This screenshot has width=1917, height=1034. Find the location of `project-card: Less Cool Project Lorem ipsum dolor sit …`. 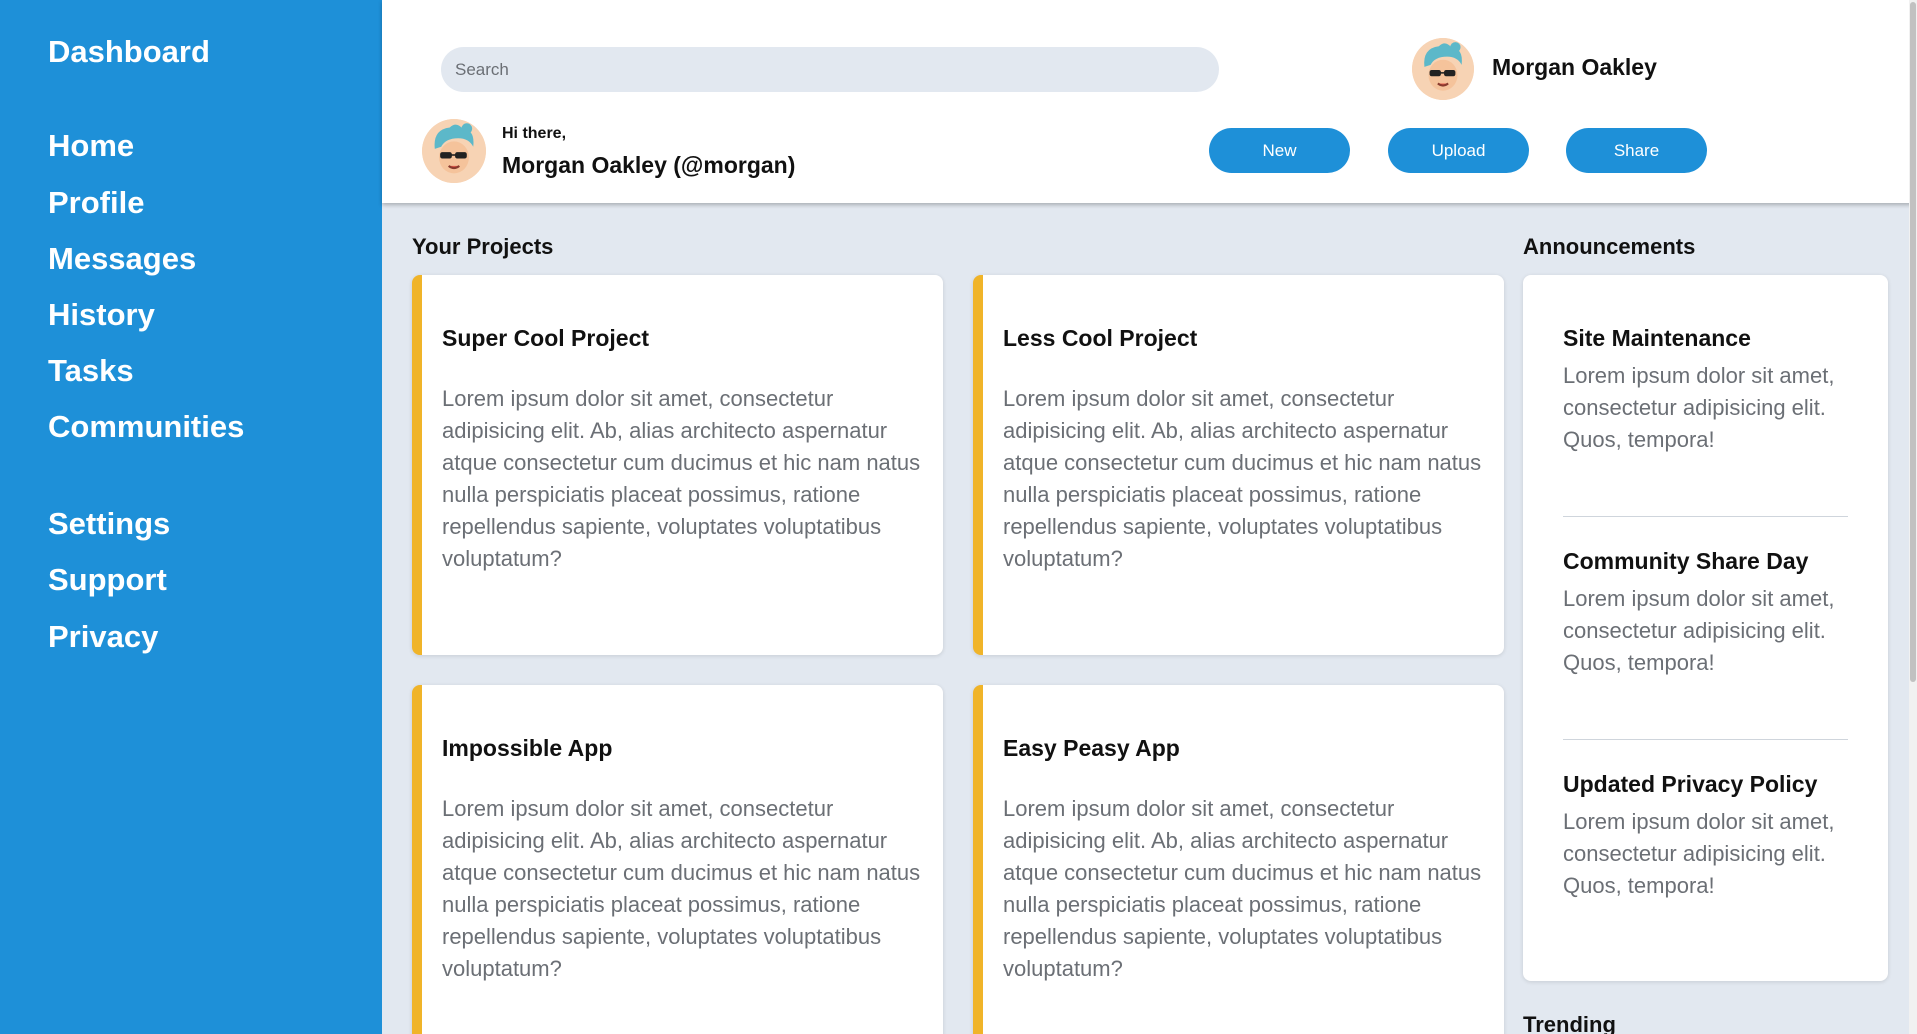

project-card: Less Cool Project Lorem ipsum dolor sit … is located at coordinates (1238, 465).